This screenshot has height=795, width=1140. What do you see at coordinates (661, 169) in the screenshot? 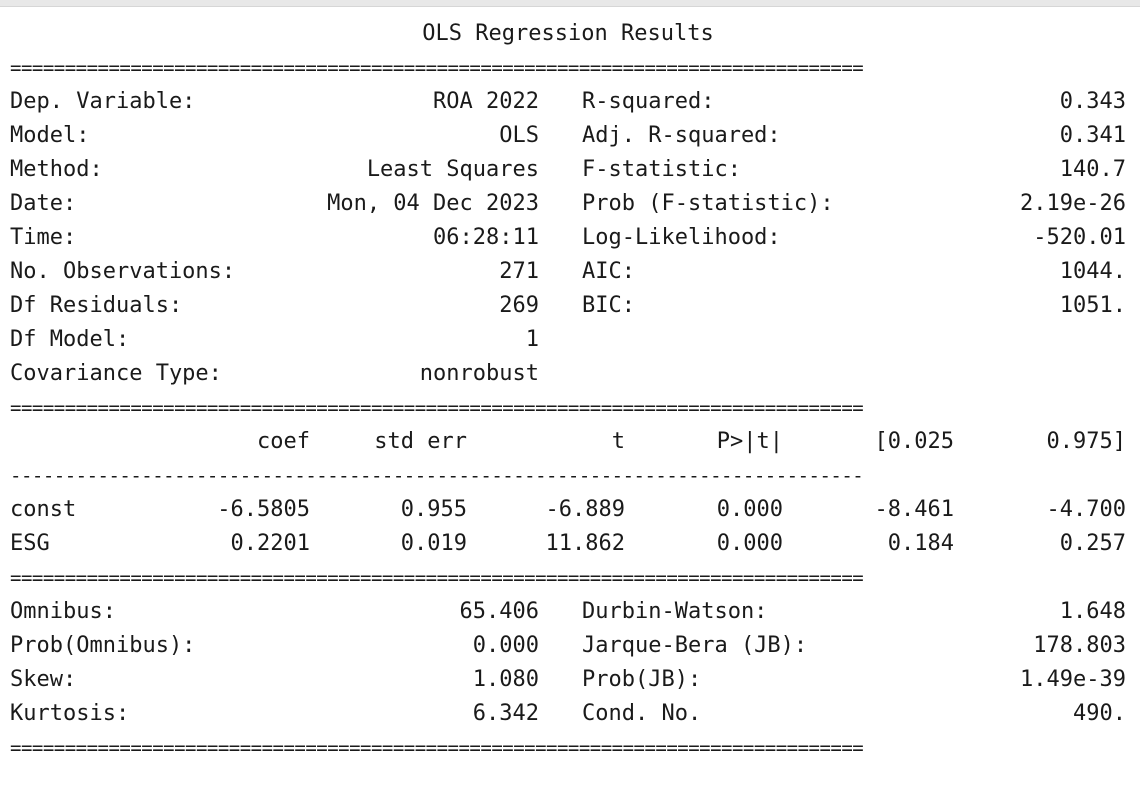
I see `stat-label: F-statistic:` at bounding box center [661, 169].